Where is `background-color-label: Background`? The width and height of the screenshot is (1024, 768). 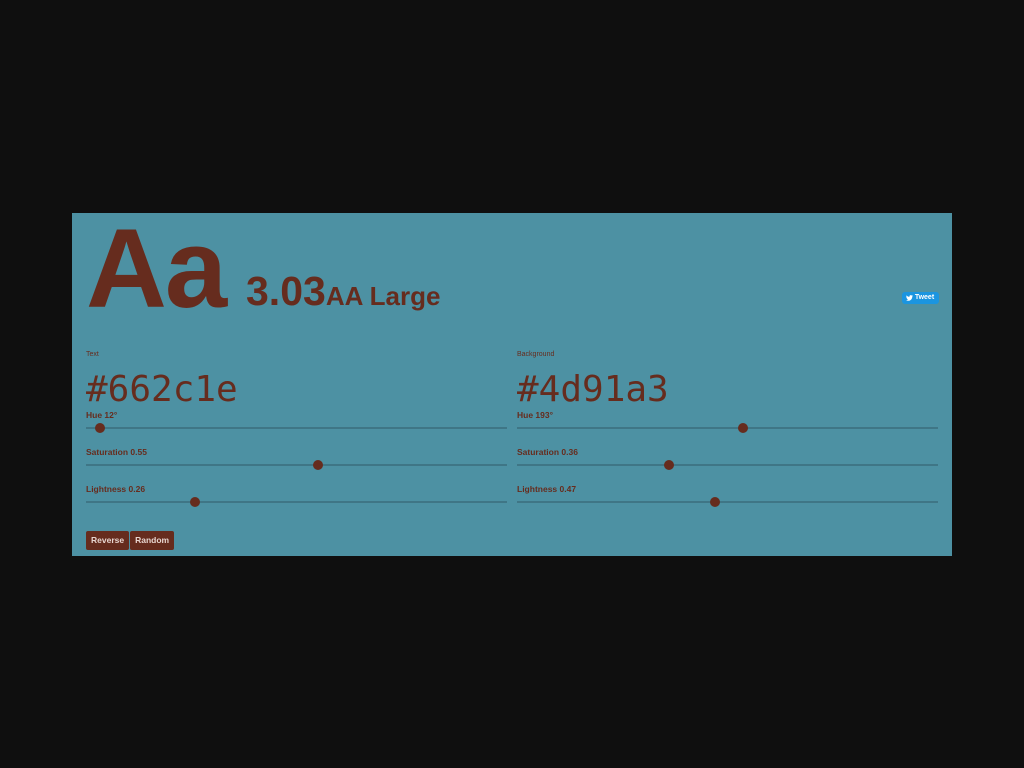
background-color-label: Background is located at coordinates (536, 354).